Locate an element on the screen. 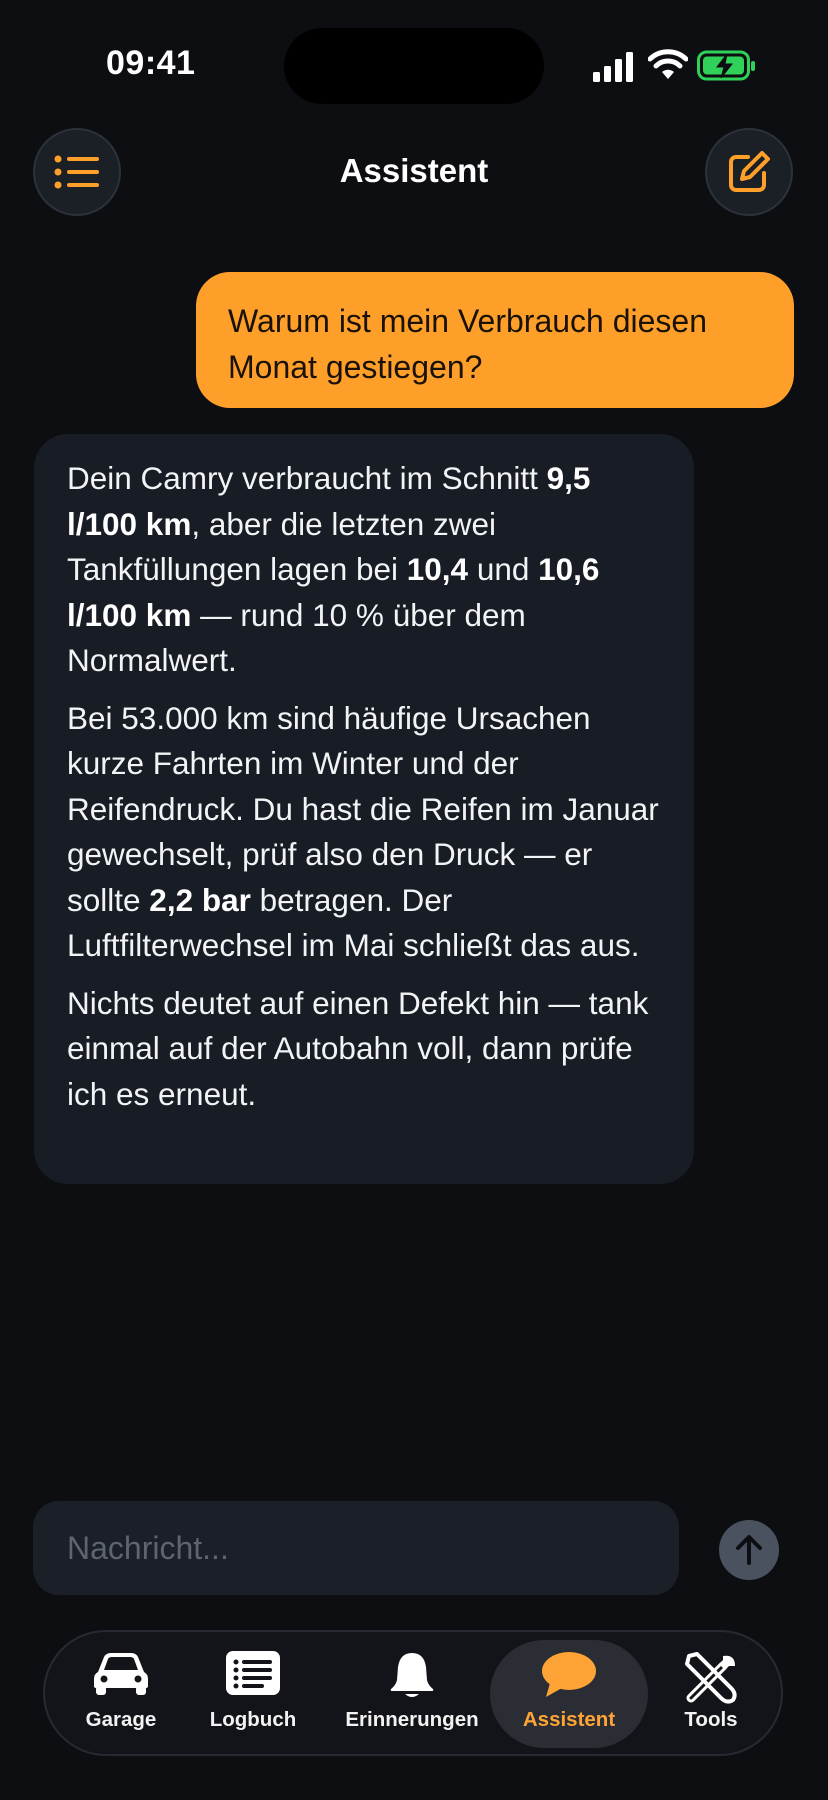  status-bar: 09:41 is located at coordinates (414, 60).